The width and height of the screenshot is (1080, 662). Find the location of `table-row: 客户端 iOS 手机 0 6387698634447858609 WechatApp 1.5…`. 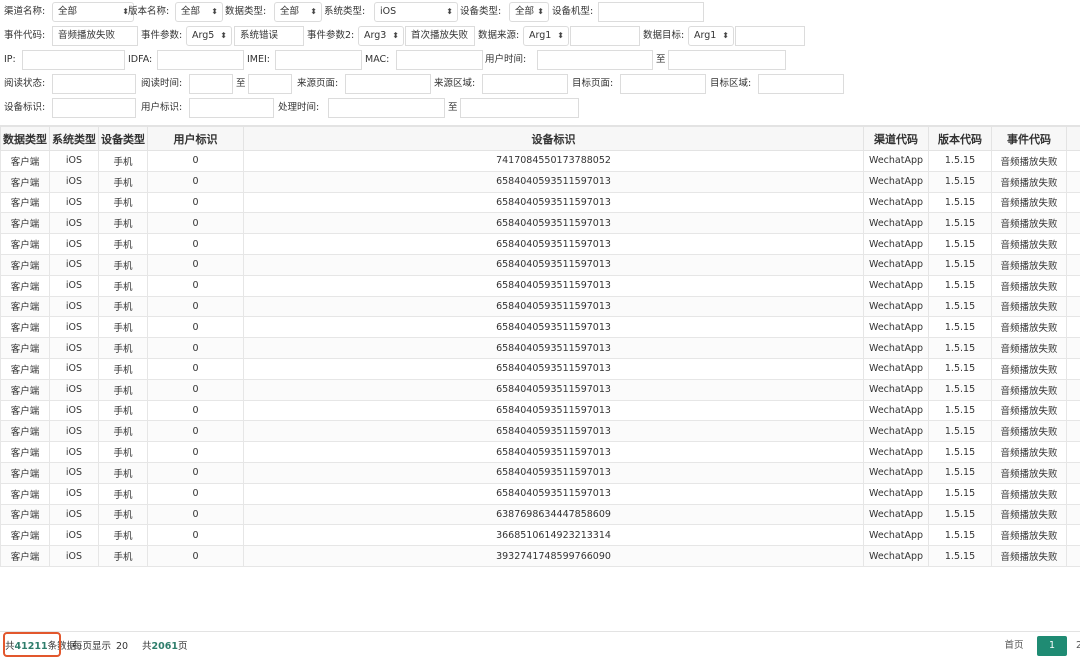

table-row: 客户端 iOS 手机 0 6387698634447858609 WechatApp 1.5… is located at coordinates (540, 514).